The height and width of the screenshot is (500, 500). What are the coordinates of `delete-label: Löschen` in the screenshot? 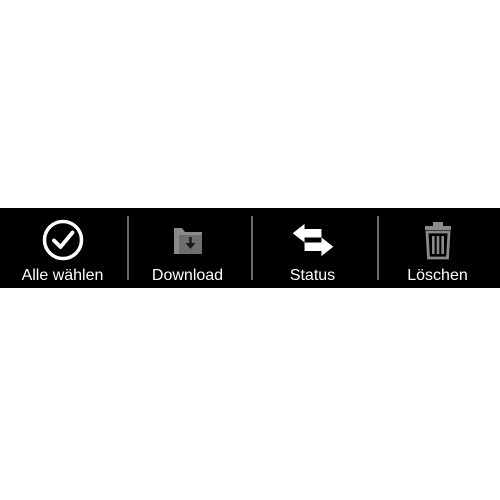 It's located at (437, 275).